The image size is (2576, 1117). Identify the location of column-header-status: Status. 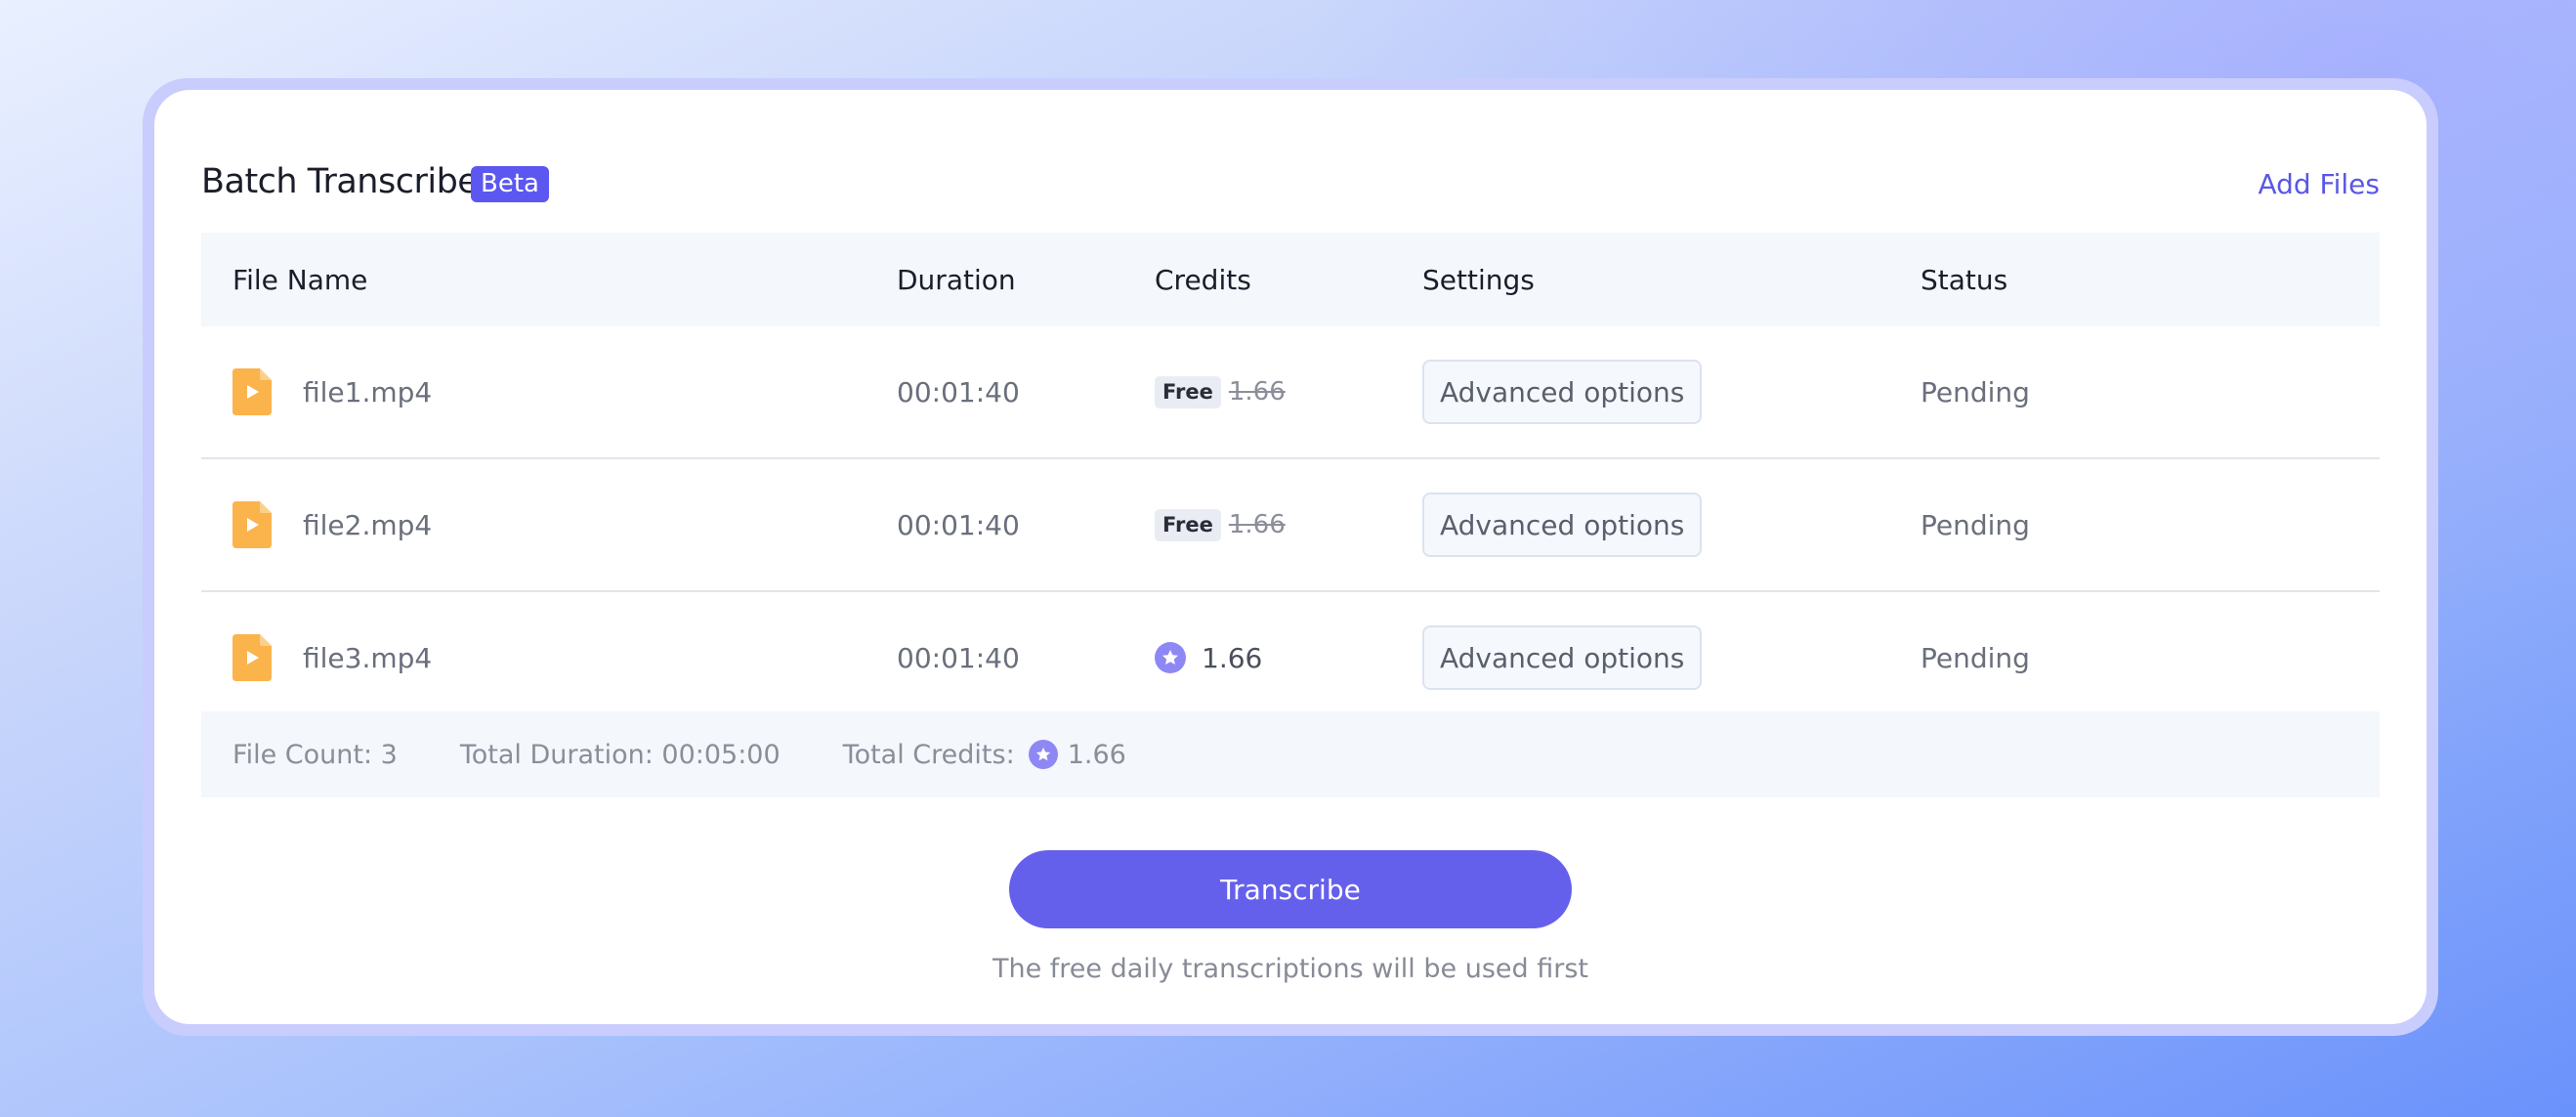
(1964, 279).